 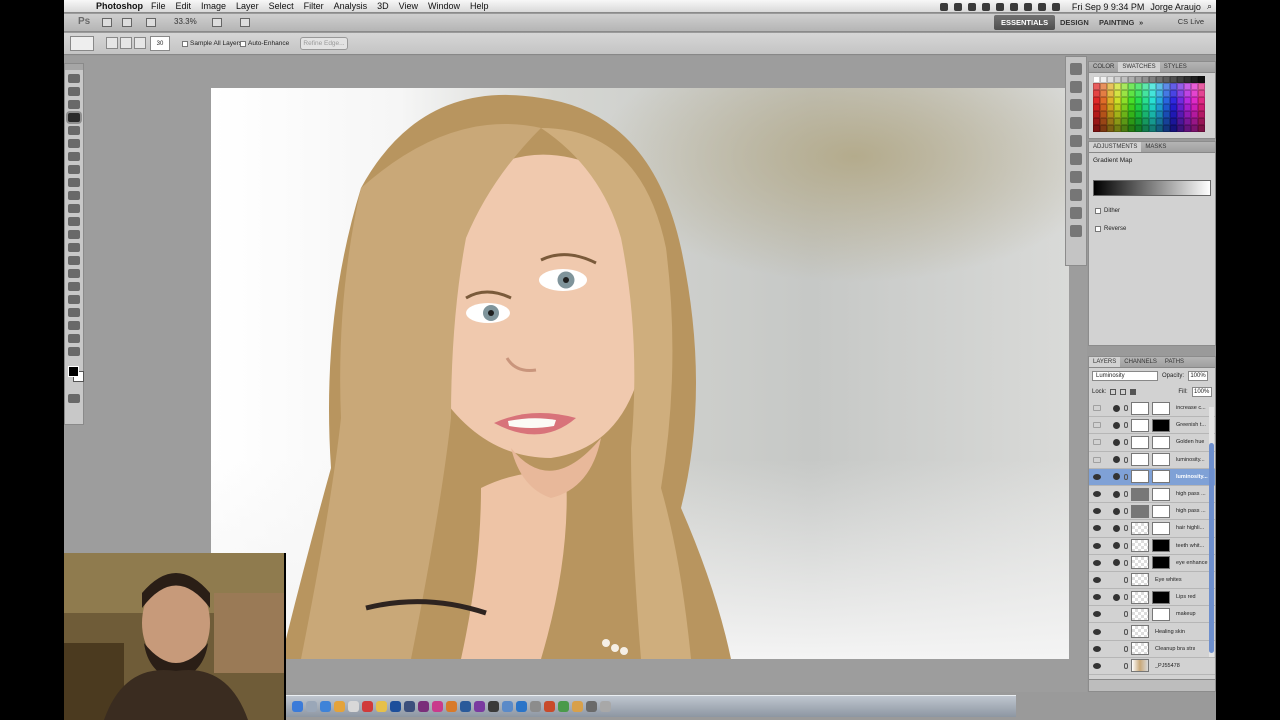 What do you see at coordinates (1041, 6) in the screenshot?
I see `volume-icon` at bounding box center [1041, 6].